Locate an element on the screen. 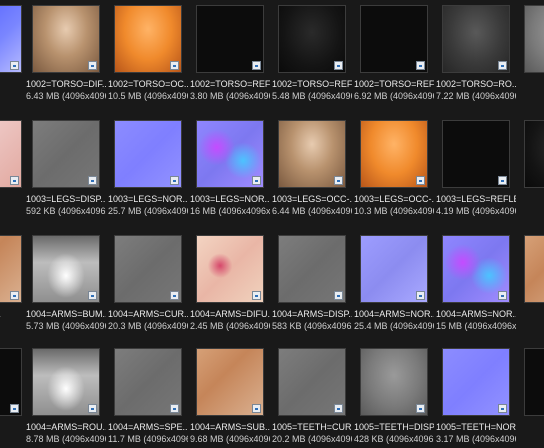  file-thumbnail-item: 1004=ARMS=BUM... 5.73 MB (4096x4096x24) is located at coordinates (66, 289).